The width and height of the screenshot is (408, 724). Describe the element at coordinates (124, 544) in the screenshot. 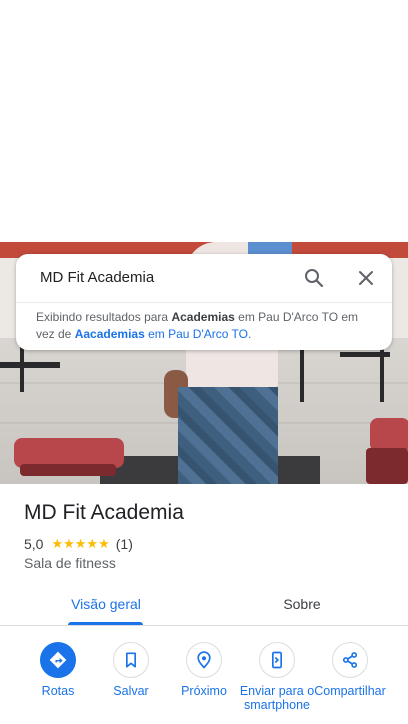

I see `review-count: (1)` at that location.